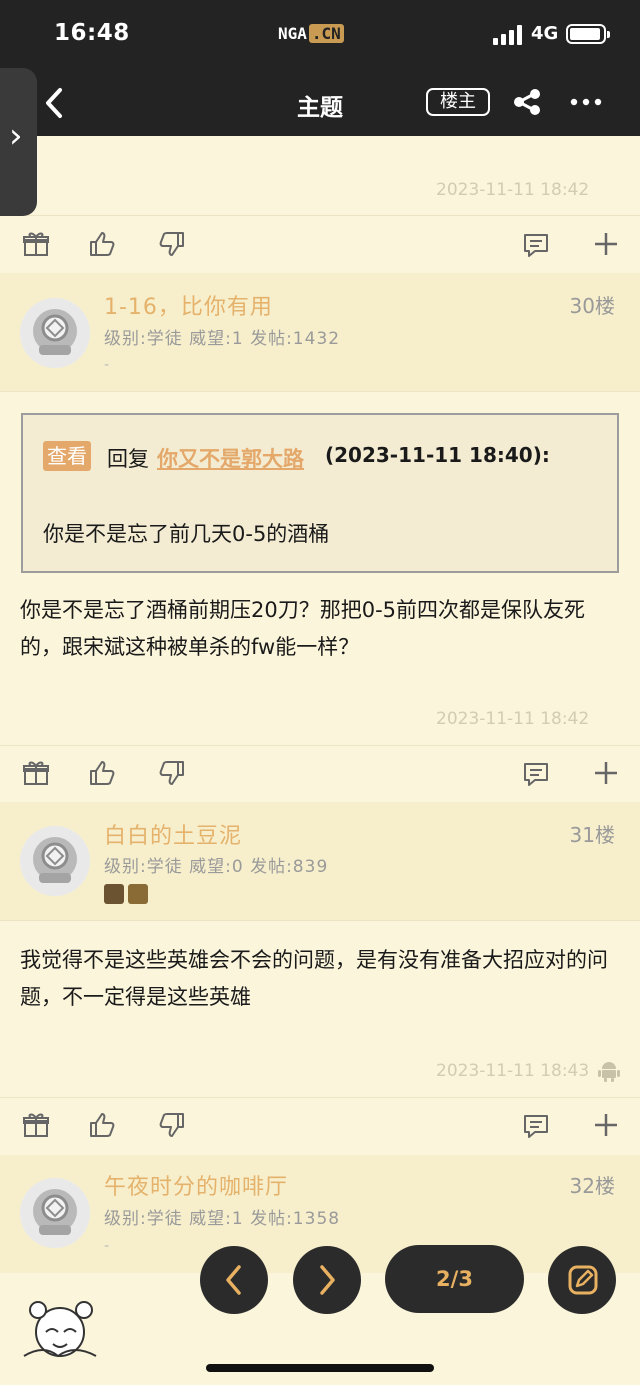 This screenshot has width=640, height=1385. I want to click on floor-number: 31楼, so click(592, 835).